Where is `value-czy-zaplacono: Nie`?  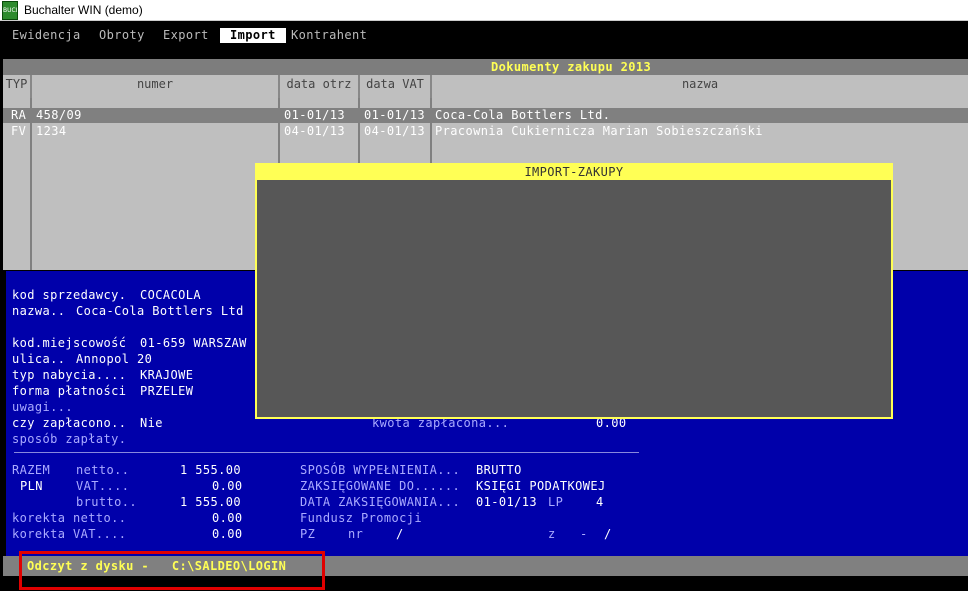
value-czy-zaplacono: Nie is located at coordinates (151, 423).